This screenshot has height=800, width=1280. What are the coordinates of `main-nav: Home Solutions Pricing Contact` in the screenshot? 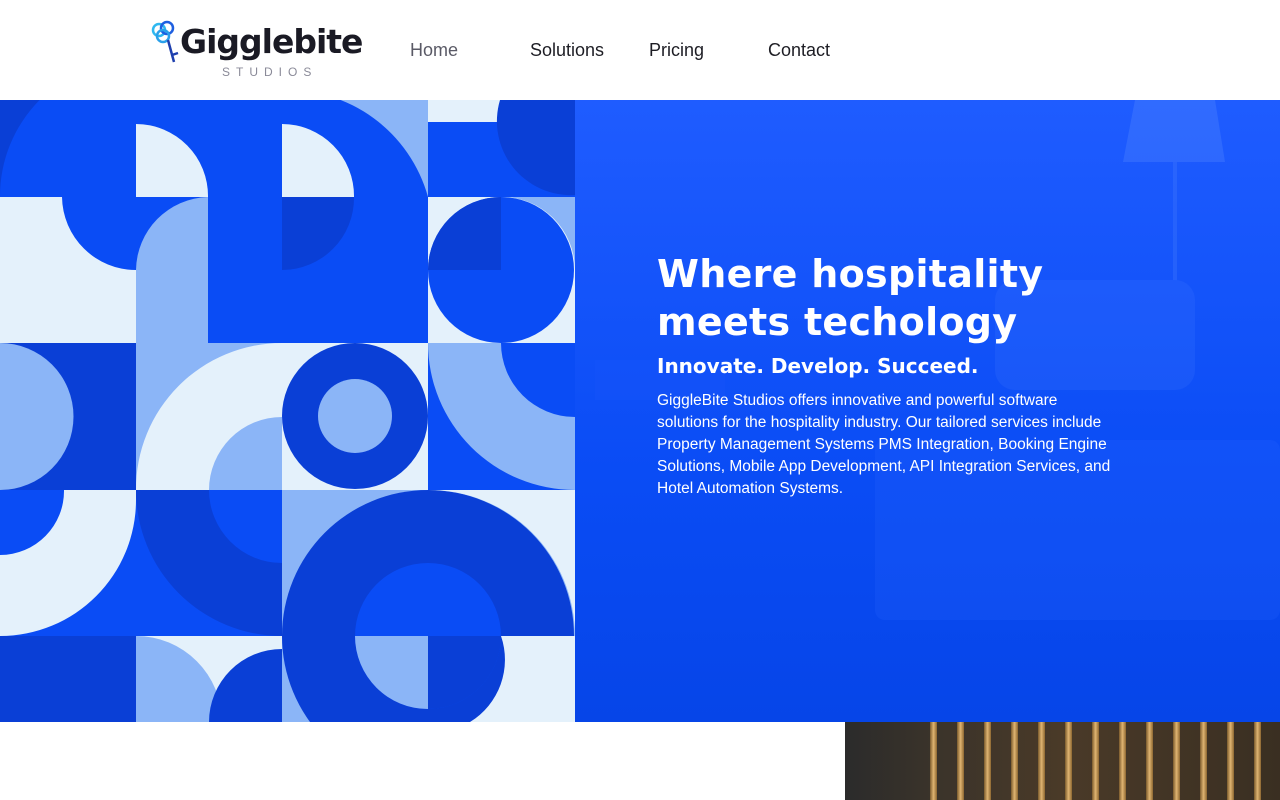 It's located at (450, 50).